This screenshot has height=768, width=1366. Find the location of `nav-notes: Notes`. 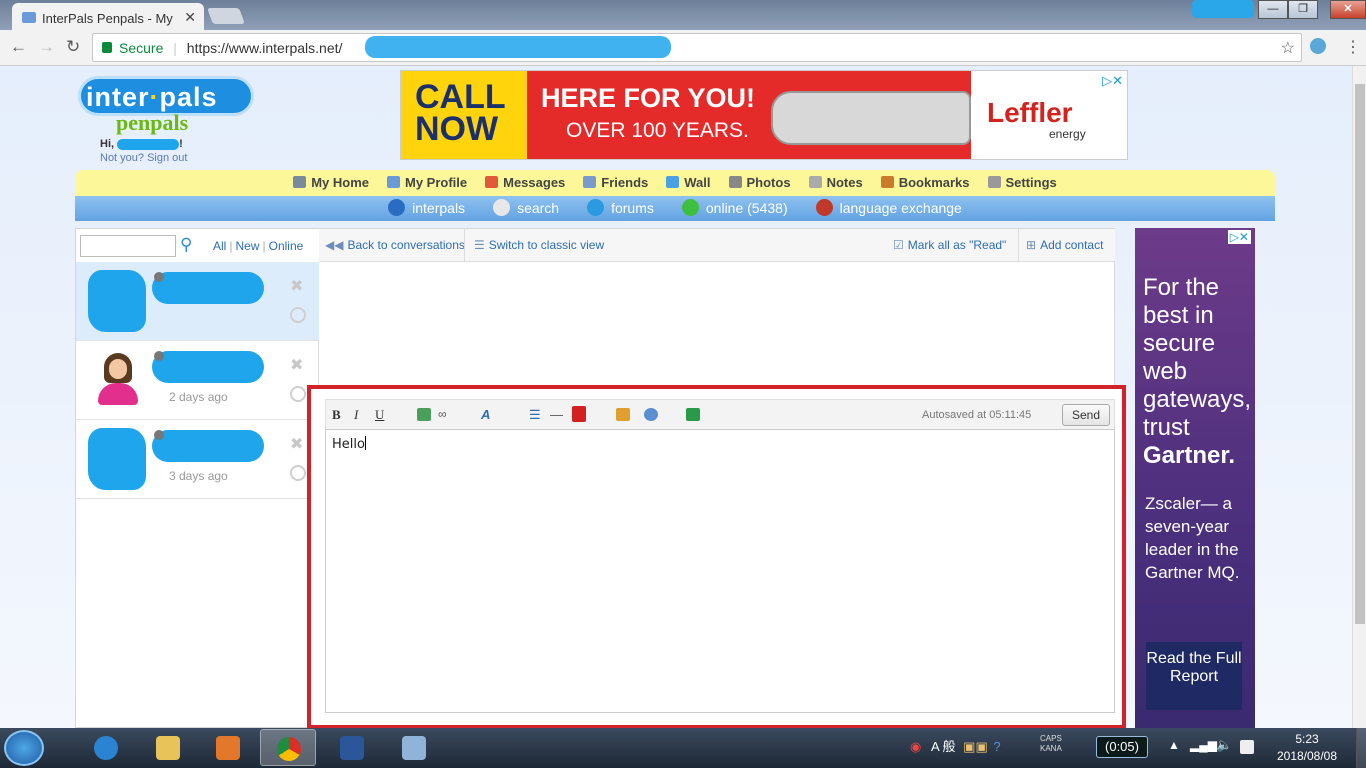

nav-notes: Notes is located at coordinates (835, 182).